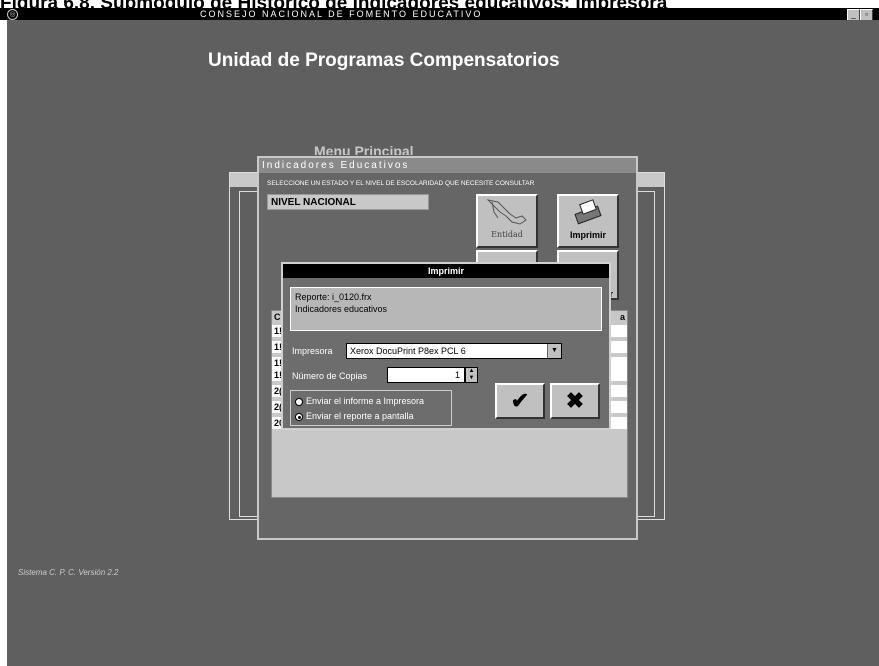  What do you see at coordinates (471, 378) in the screenshot?
I see `spin-down-icon: ▼` at bounding box center [471, 378].